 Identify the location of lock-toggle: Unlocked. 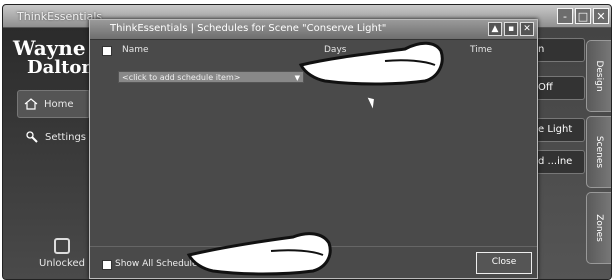
(62, 253).